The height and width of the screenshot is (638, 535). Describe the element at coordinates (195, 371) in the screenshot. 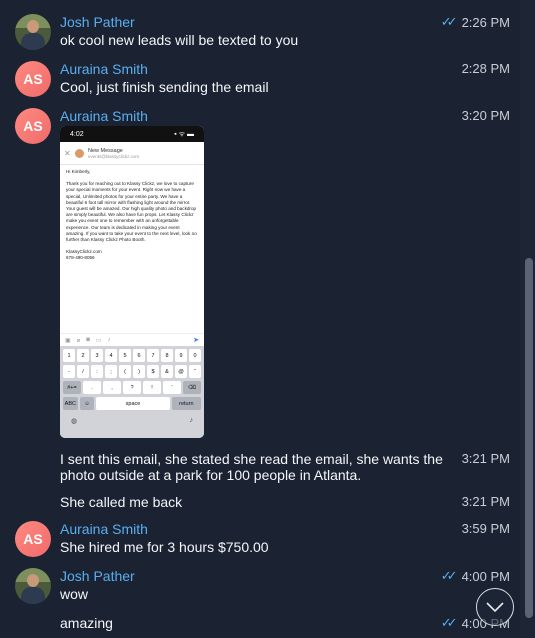

I see `keyboard-key: “` at that location.